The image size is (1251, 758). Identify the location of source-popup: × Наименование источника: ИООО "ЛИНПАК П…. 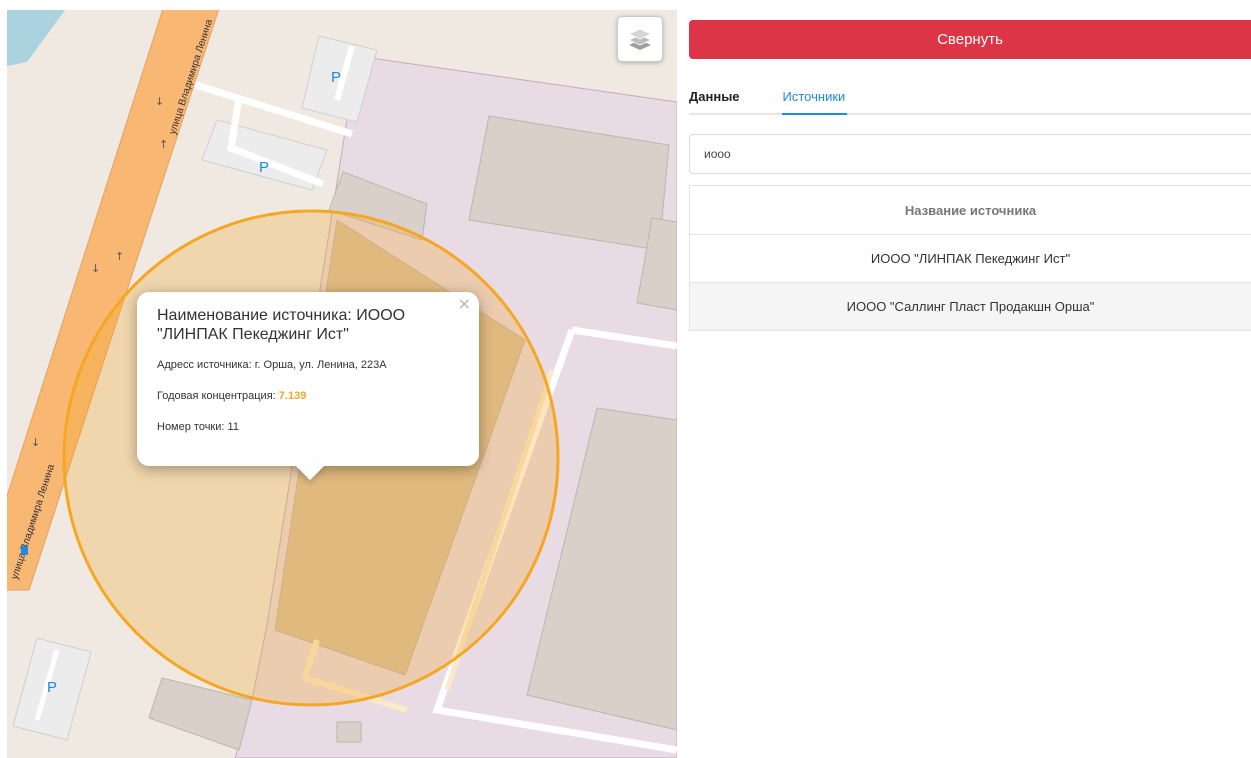
(308, 386).